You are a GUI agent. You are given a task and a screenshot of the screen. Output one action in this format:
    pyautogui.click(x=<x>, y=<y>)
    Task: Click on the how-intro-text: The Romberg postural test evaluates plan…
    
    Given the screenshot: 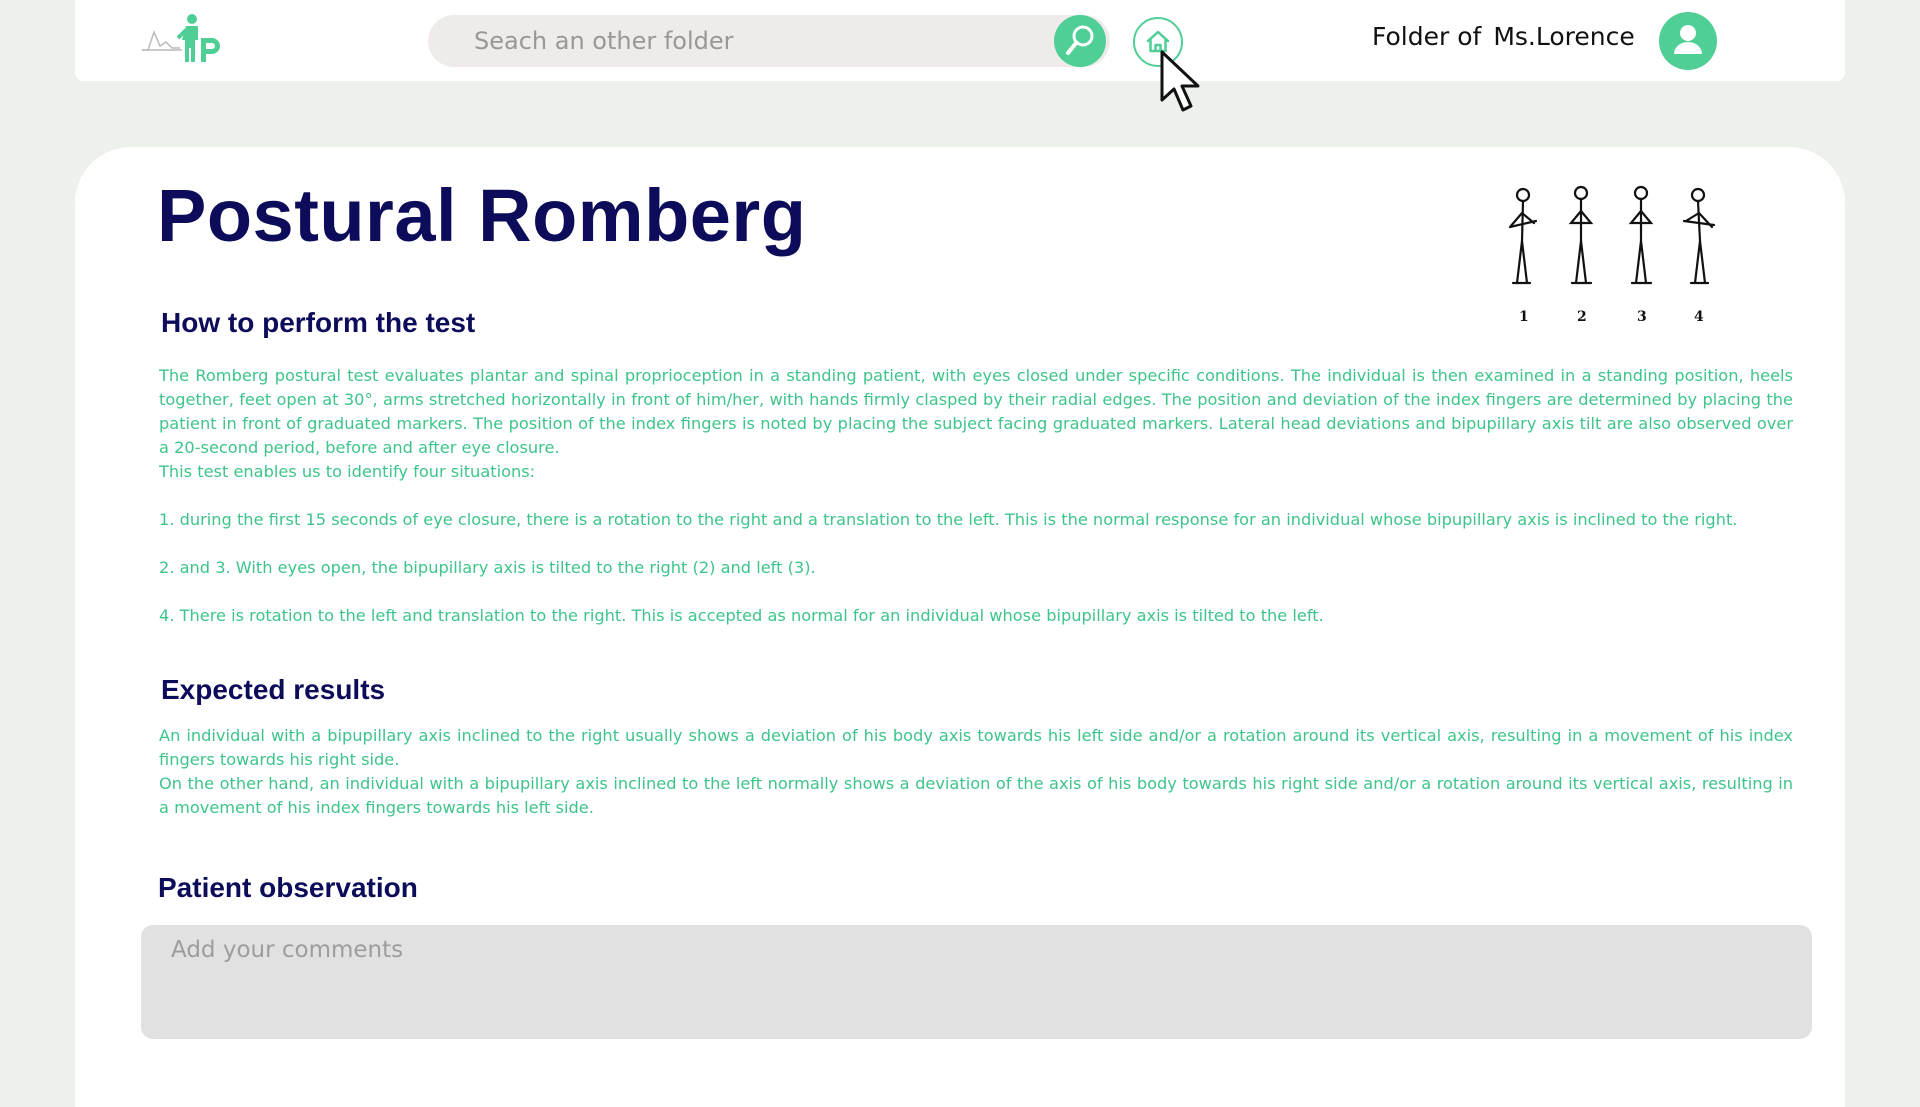 What is the action you would take?
    pyautogui.click(x=976, y=411)
    